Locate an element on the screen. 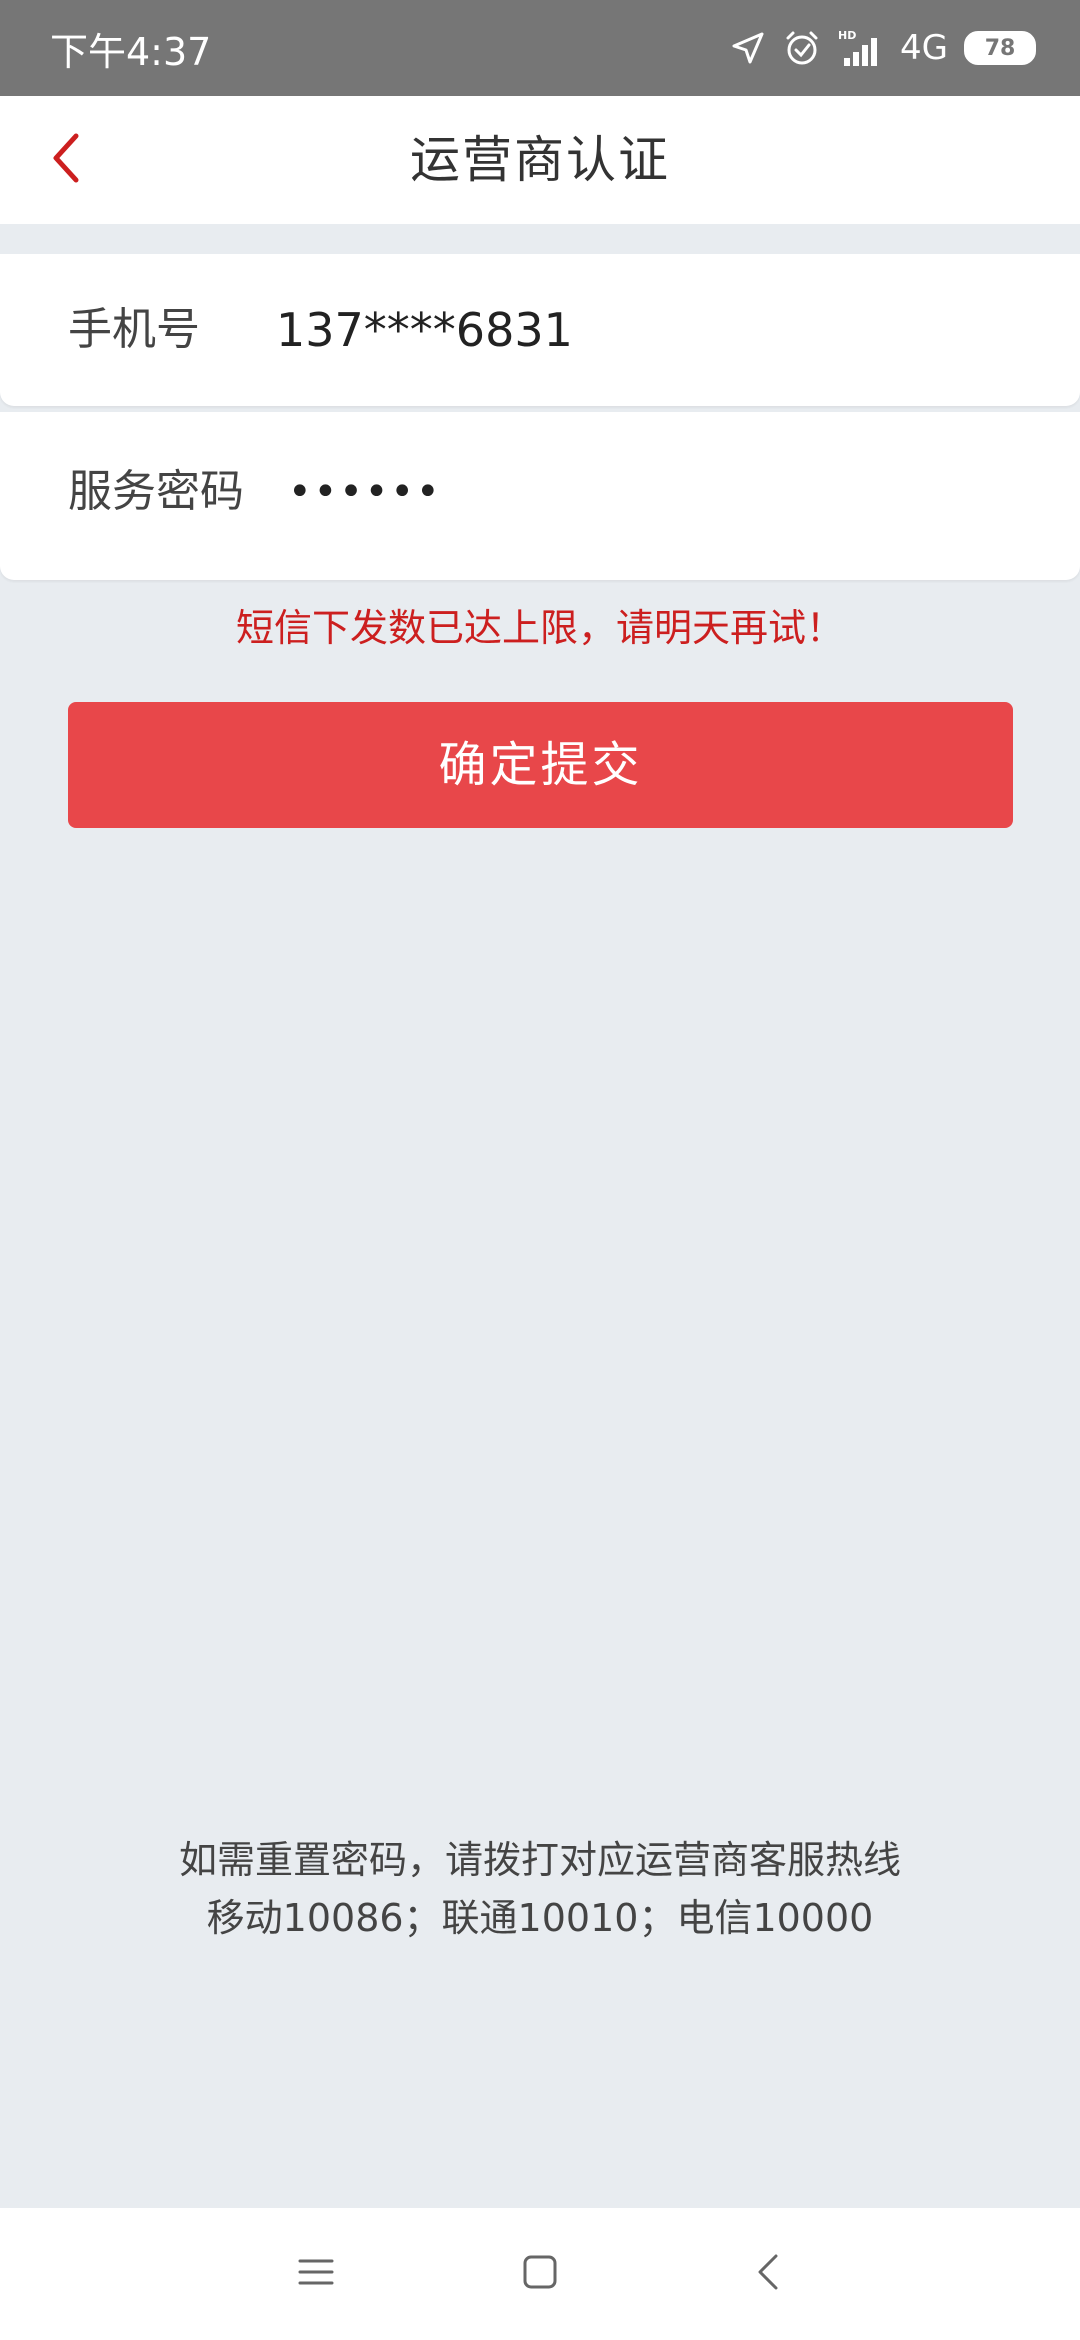 This screenshot has height=2340, width=1080. nav-menu-button is located at coordinates (316, 2274).